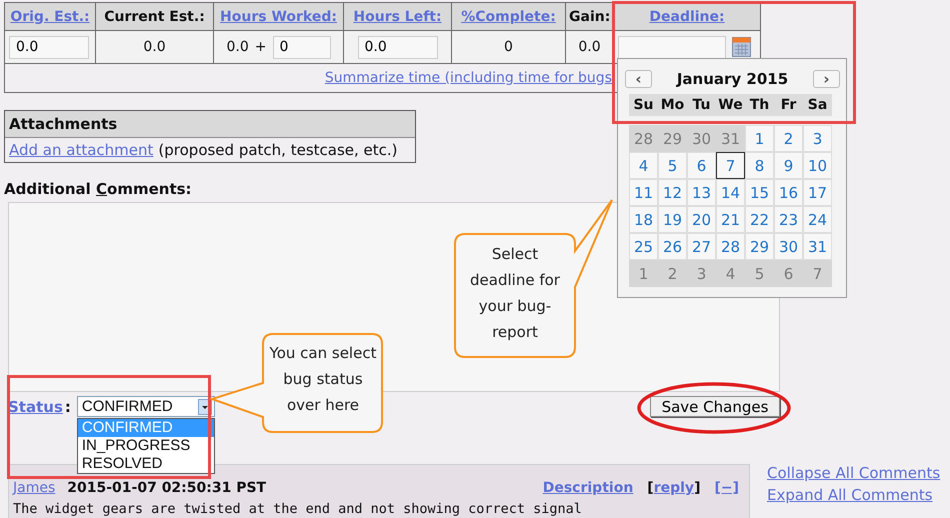 The height and width of the screenshot is (518, 950). What do you see at coordinates (643, 192) in the screenshot?
I see `calendar-day: 11` at bounding box center [643, 192].